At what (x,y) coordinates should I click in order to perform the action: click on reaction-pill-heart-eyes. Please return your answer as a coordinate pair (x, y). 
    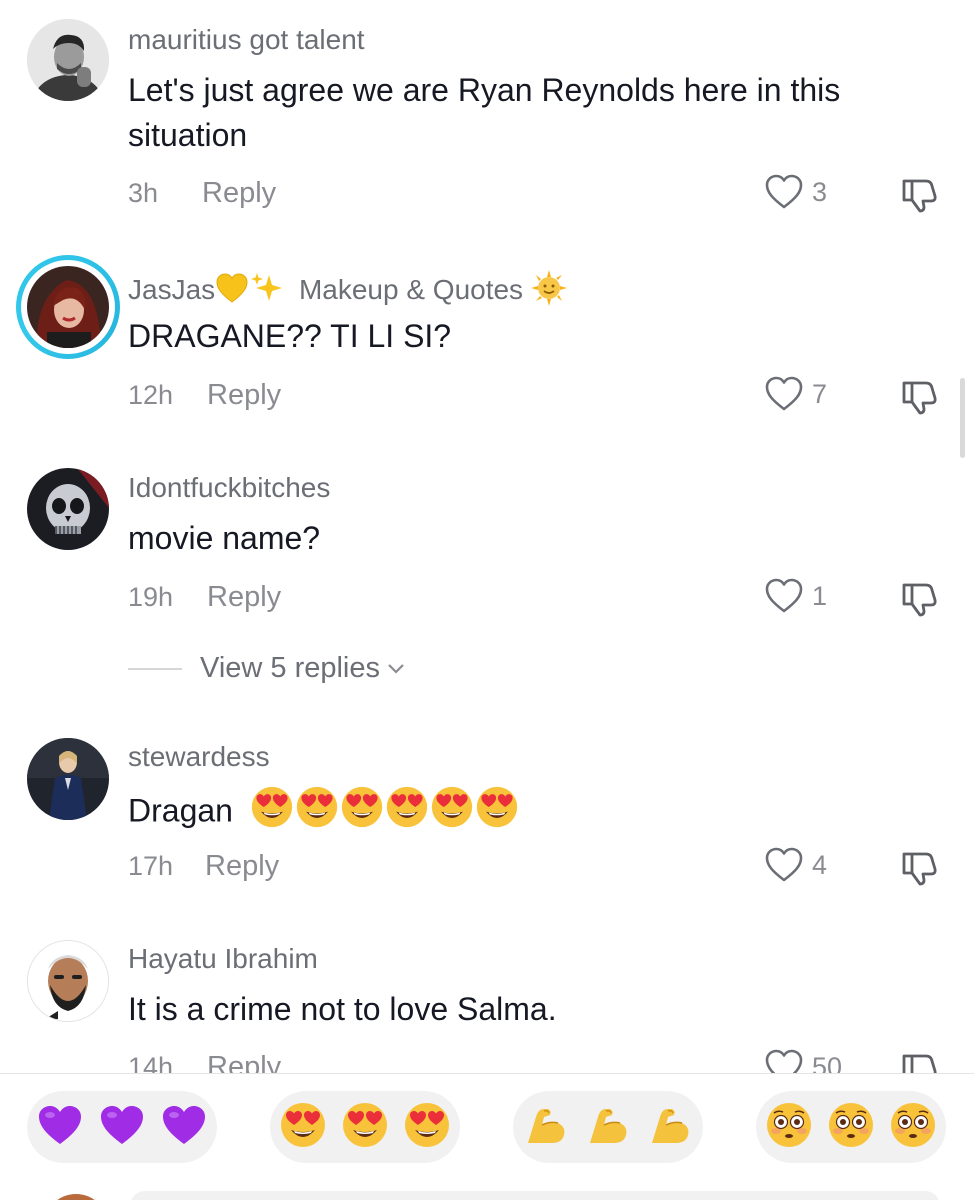
    Looking at the image, I should click on (365, 1127).